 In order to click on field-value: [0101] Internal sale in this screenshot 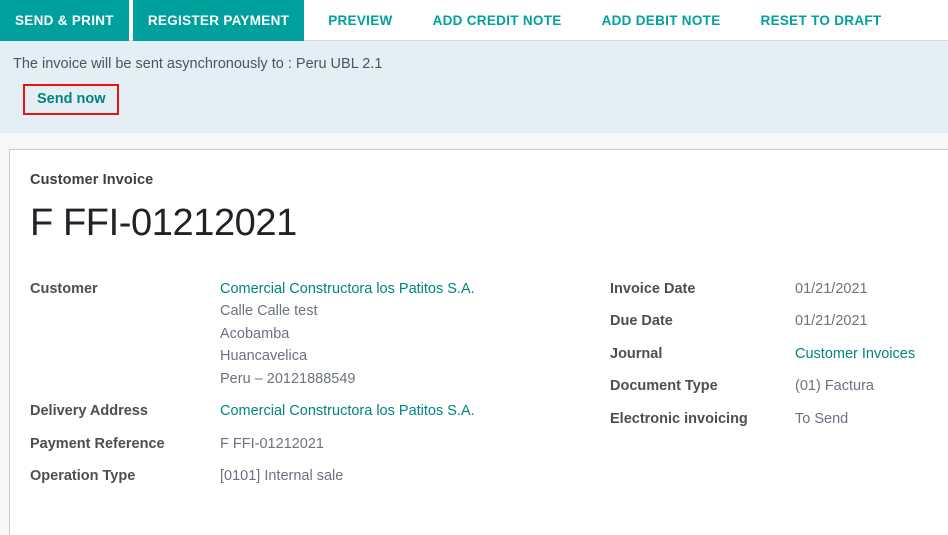, I will do `click(282, 476)`.